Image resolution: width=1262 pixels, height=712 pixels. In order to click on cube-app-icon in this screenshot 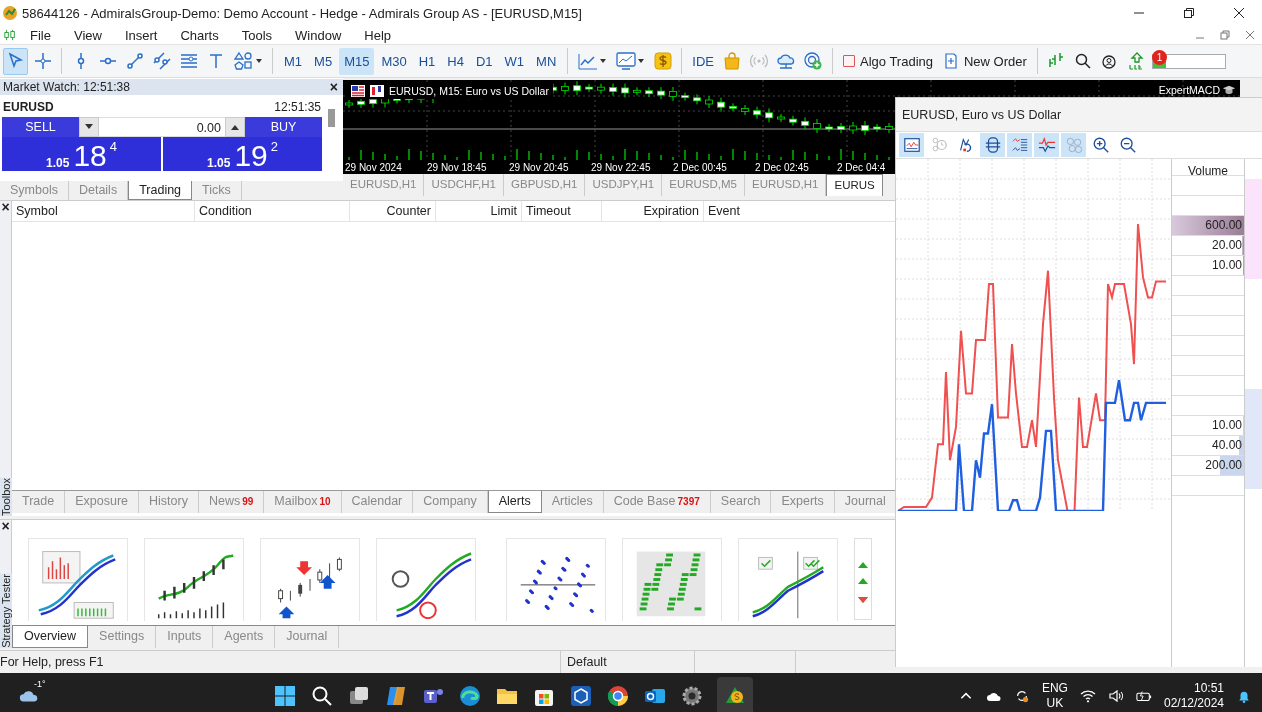, I will do `click(580, 695)`.